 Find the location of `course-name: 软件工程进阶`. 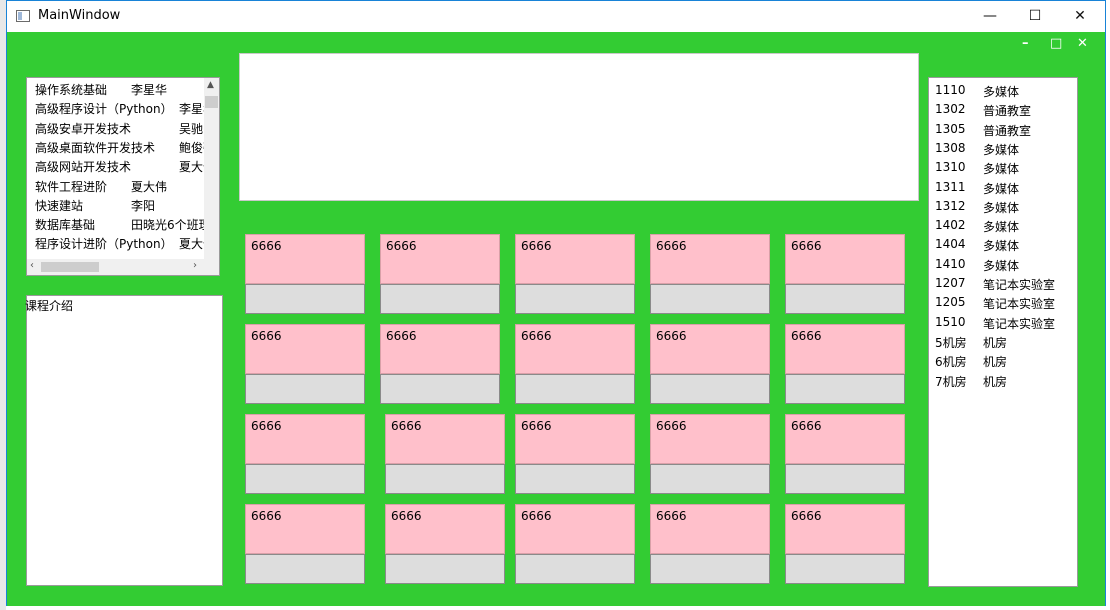

course-name: 软件工程进阶 is located at coordinates (71, 186).